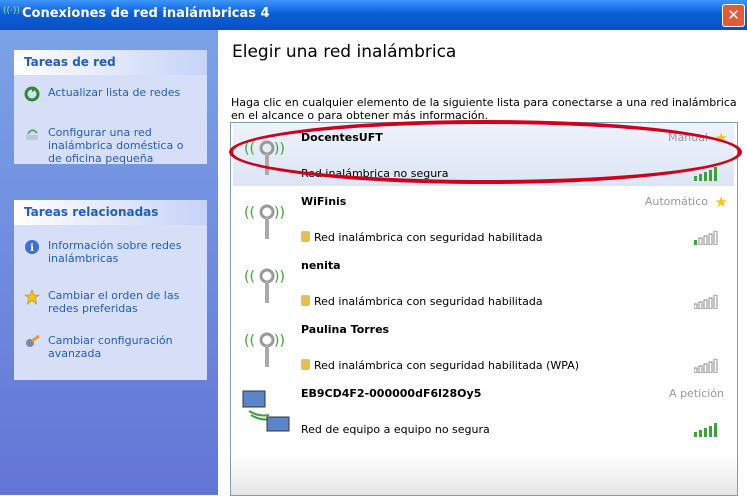 The width and height of the screenshot is (747, 496). Describe the element at coordinates (32, 94) in the screenshot. I see `refresh-icon` at that location.